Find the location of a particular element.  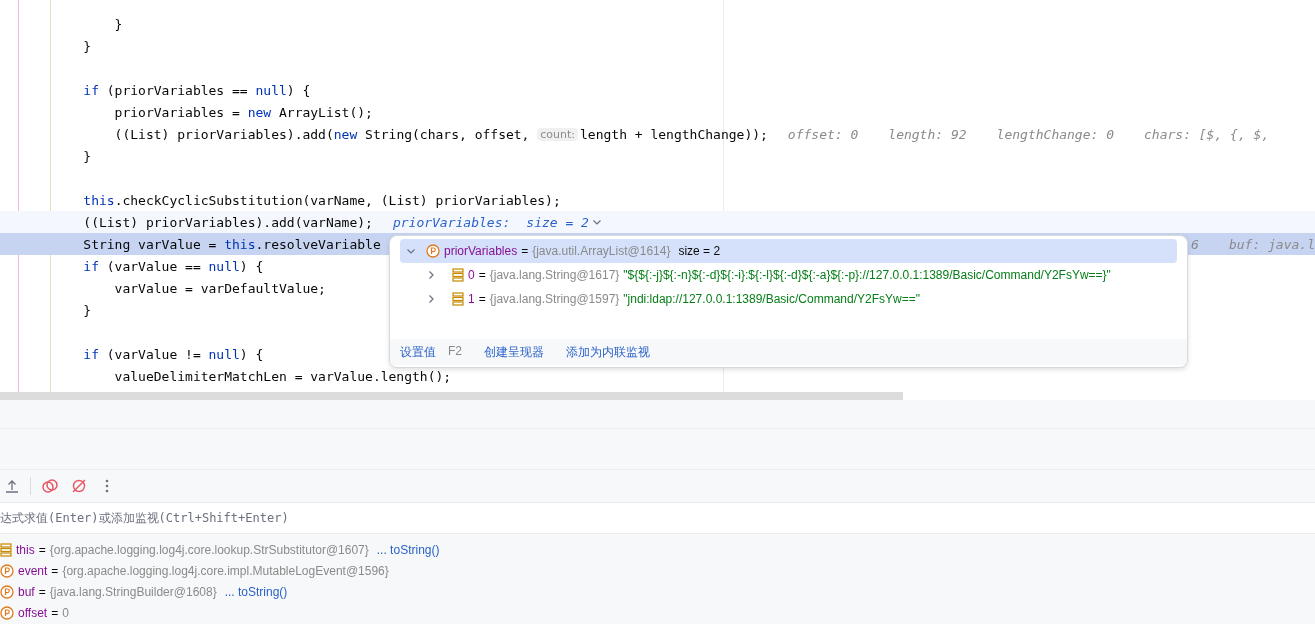

variable-name: event is located at coordinates (33, 570).